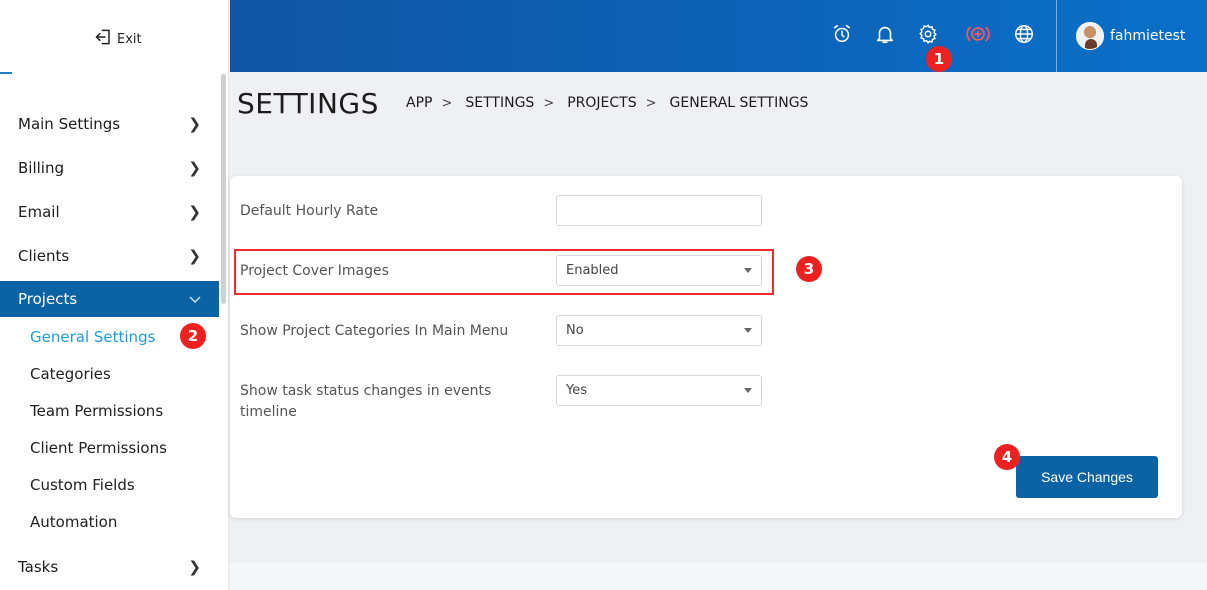  Describe the element at coordinates (659, 390) in the screenshot. I see `show-task-status-changes-select: Yes` at that location.